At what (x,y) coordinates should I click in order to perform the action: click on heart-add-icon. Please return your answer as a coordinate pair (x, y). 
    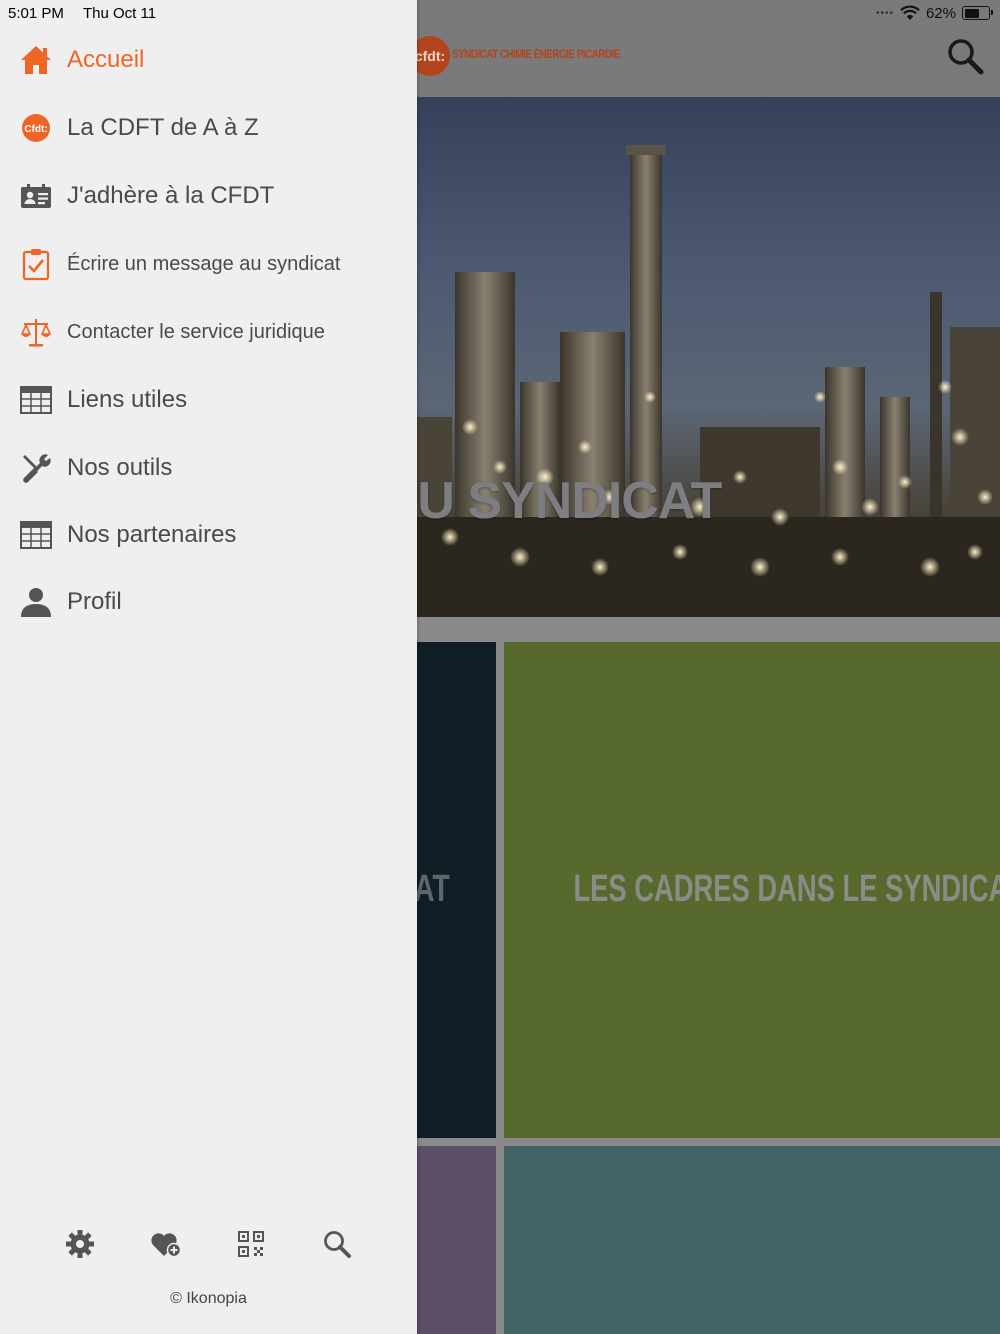
    Looking at the image, I should click on (166, 1245).